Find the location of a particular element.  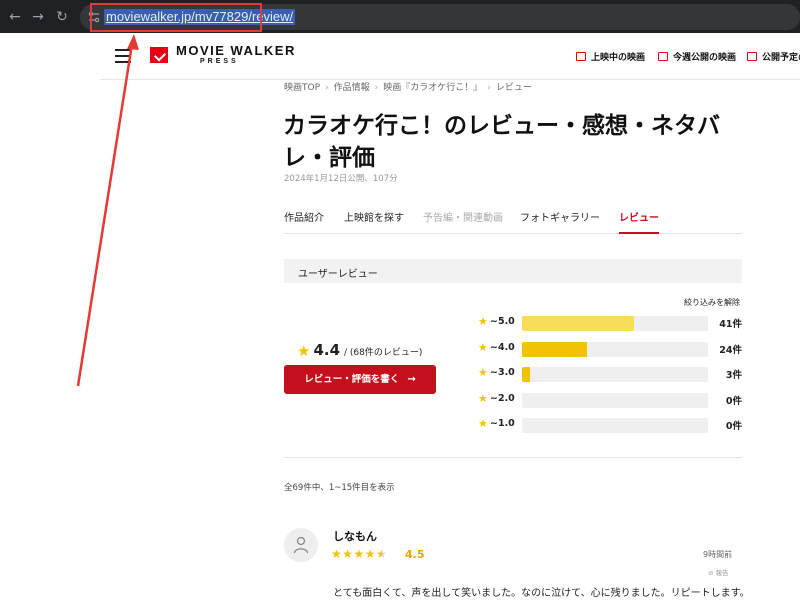

breadcrumb: 映画TOP › 作品情報 › 映画『カラオケ行こ！』 › レビュー is located at coordinates (408, 86).